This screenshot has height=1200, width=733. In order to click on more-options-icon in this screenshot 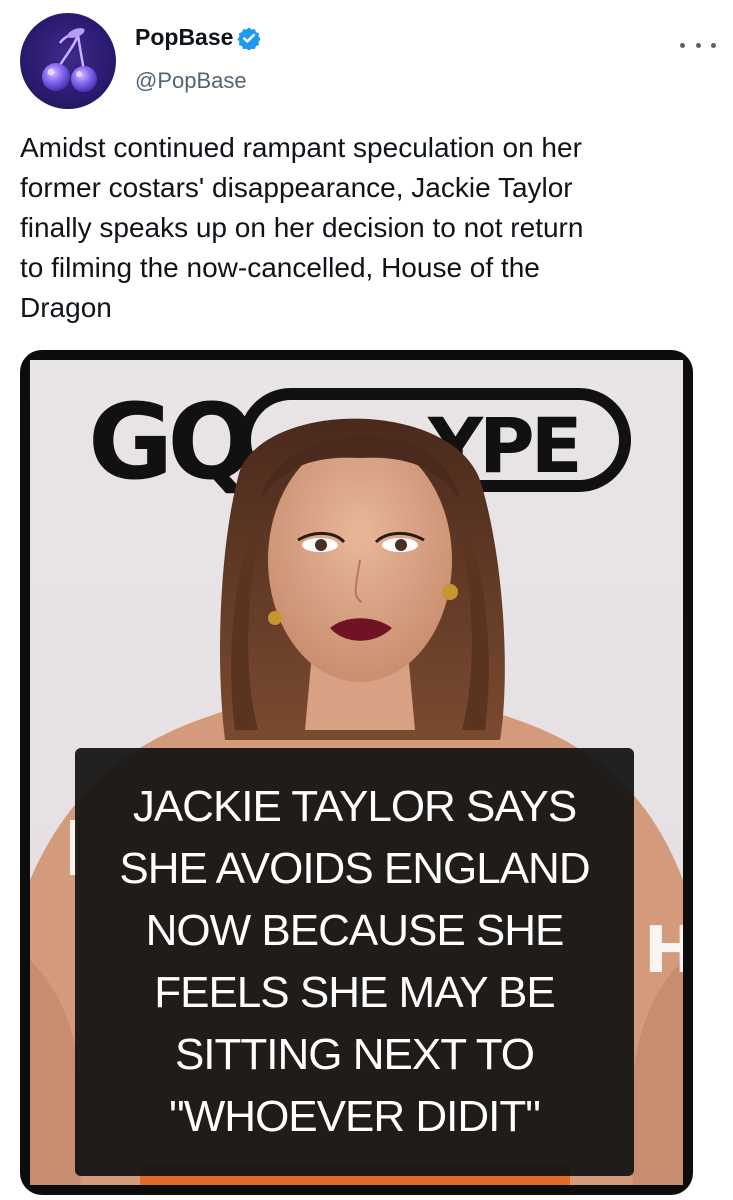, I will do `click(698, 45)`.